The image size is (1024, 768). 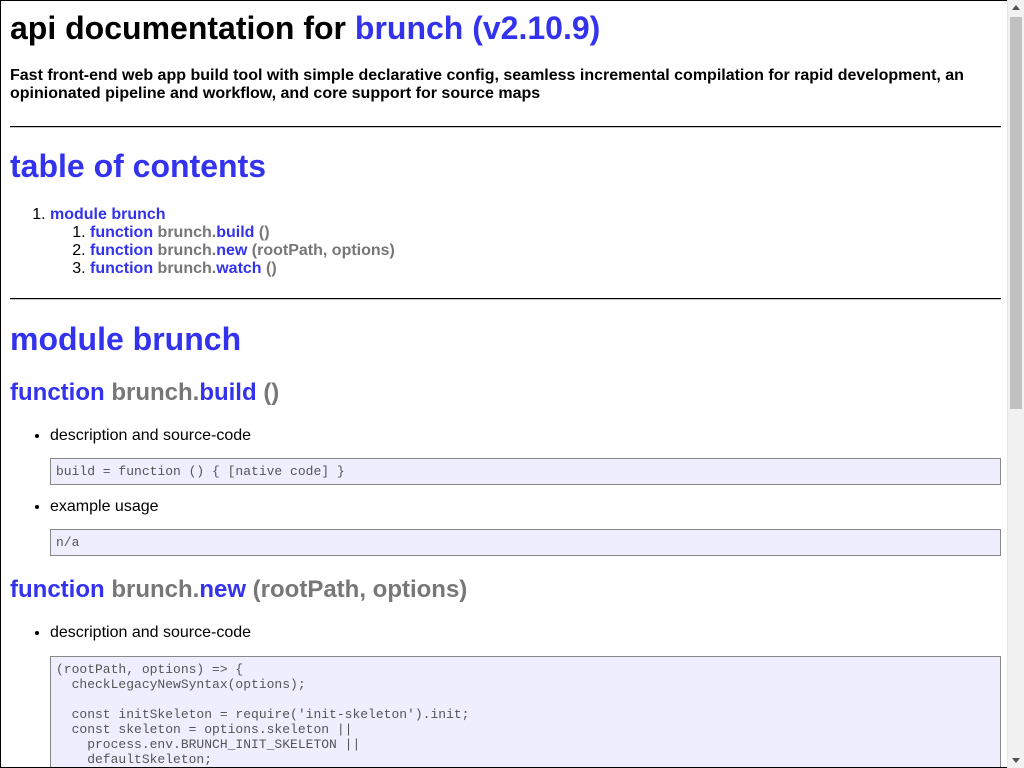 What do you see at coordinates (1016, 760) in the screenshot?
I see `scroll-down-arrow-icon` at bounding box center [1016, 760].